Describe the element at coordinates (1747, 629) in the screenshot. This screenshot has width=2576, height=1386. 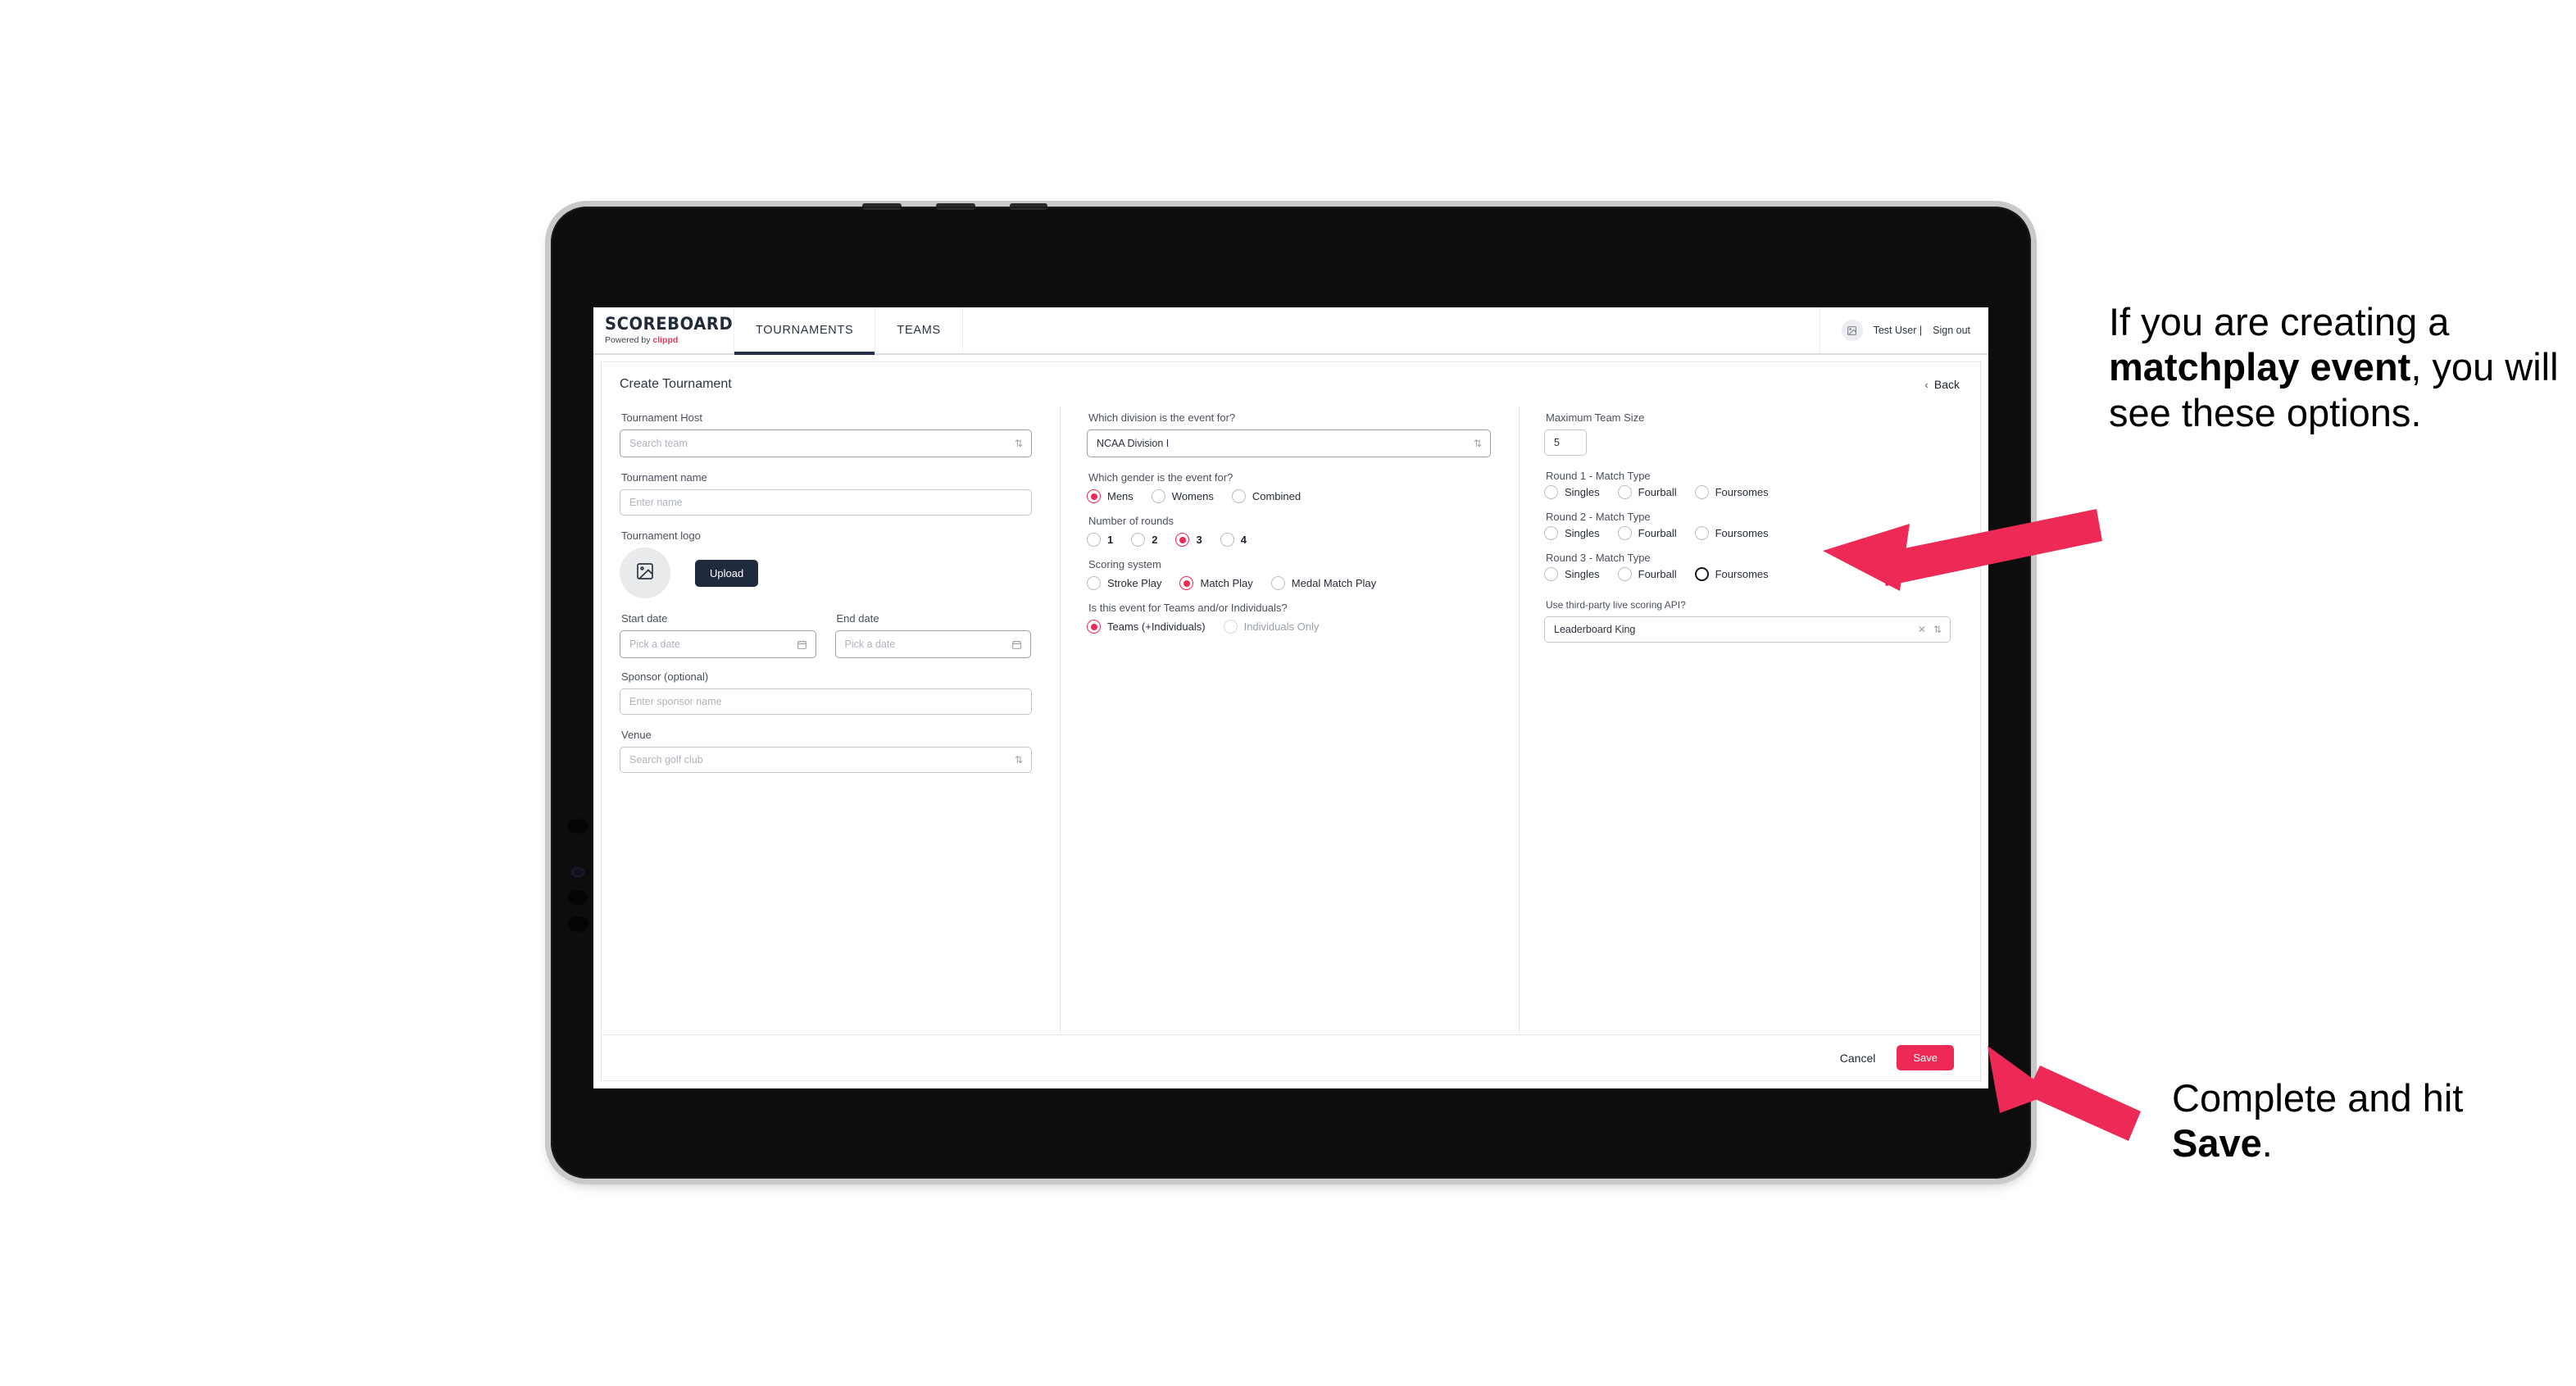
I see `live-scoring-api-select: Leaderboard King ✕ ⇅` at that location.